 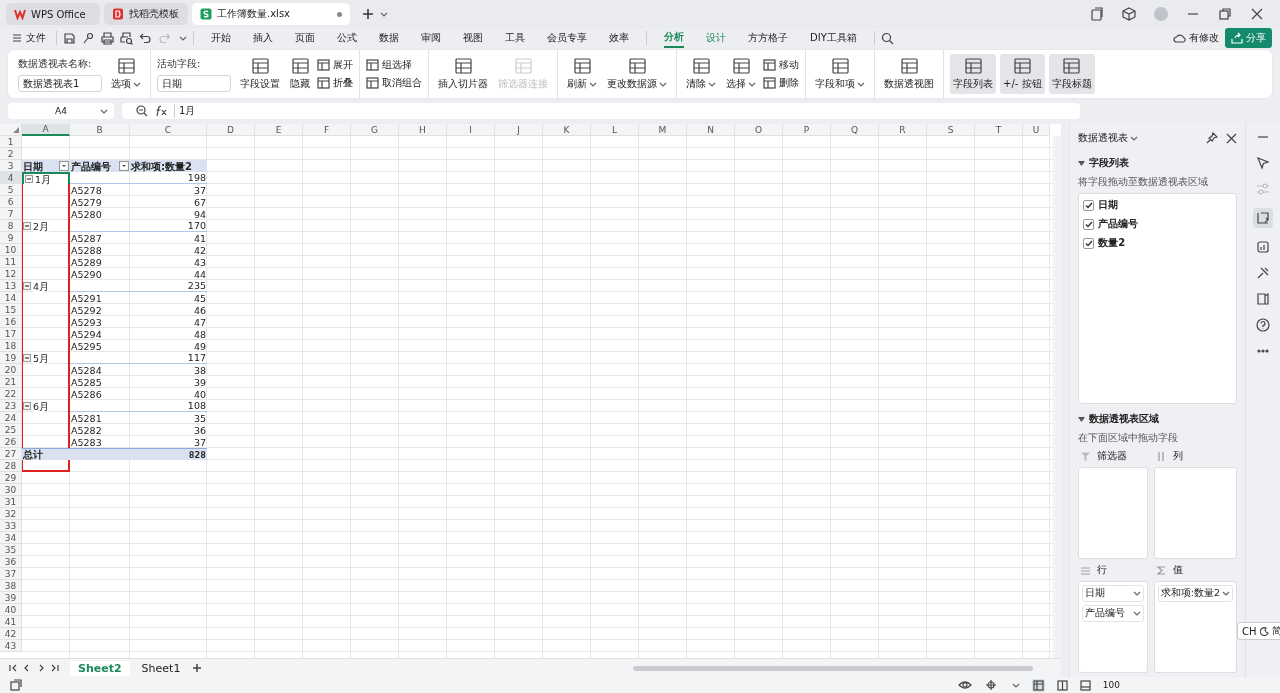 I want to click on row-header: 9, so click(x=11, y=238).